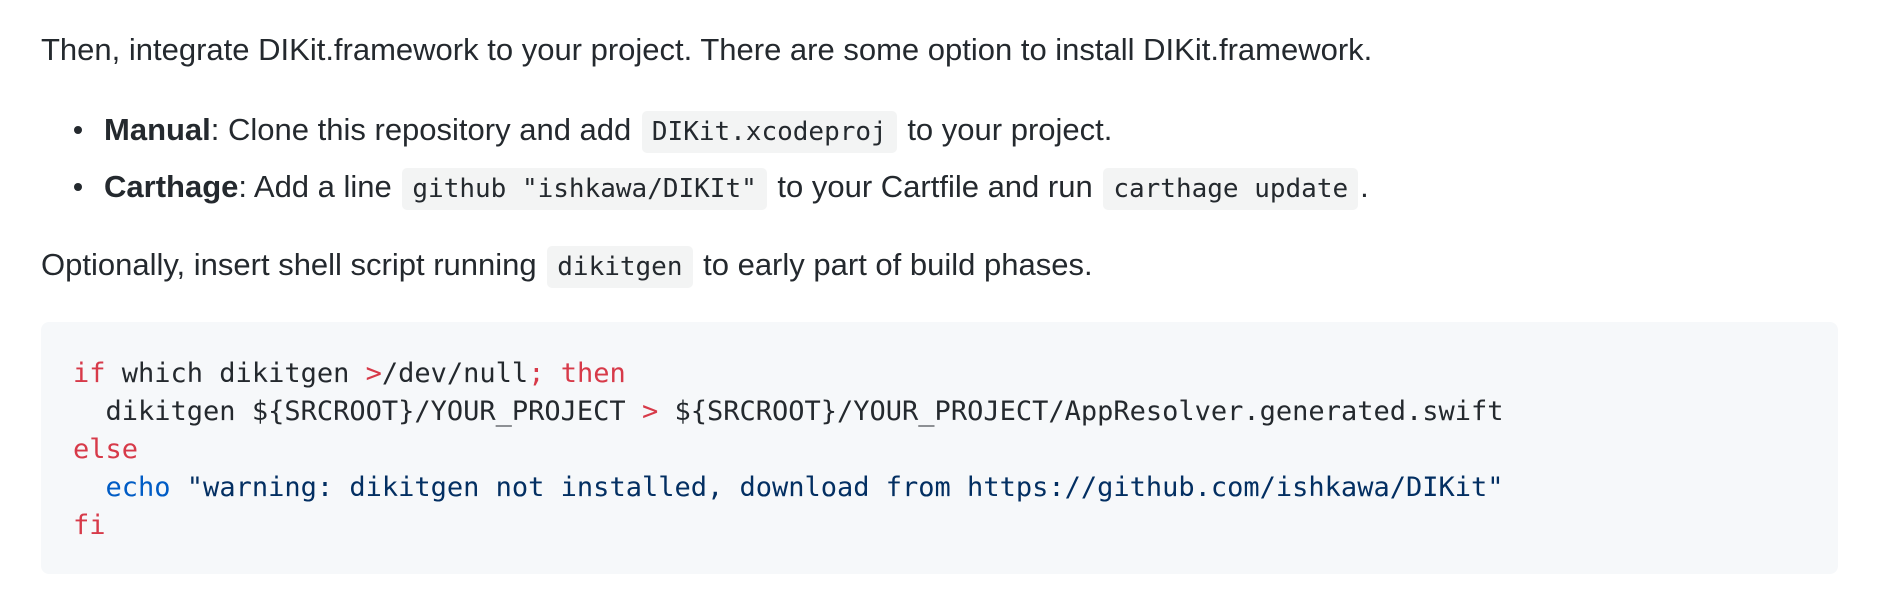 This screenshot has height=612, width=1878. I want to click on operator: ;, so click(536, 373).